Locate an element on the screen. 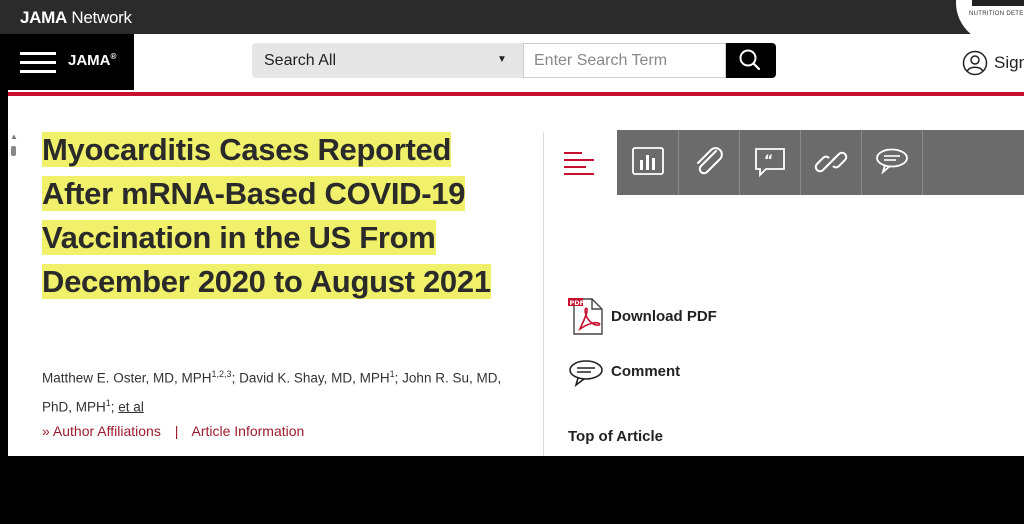 The width and height of the screenshot is (1024, 524). article-information-link: Article Information is located at coordinates (248, 431).